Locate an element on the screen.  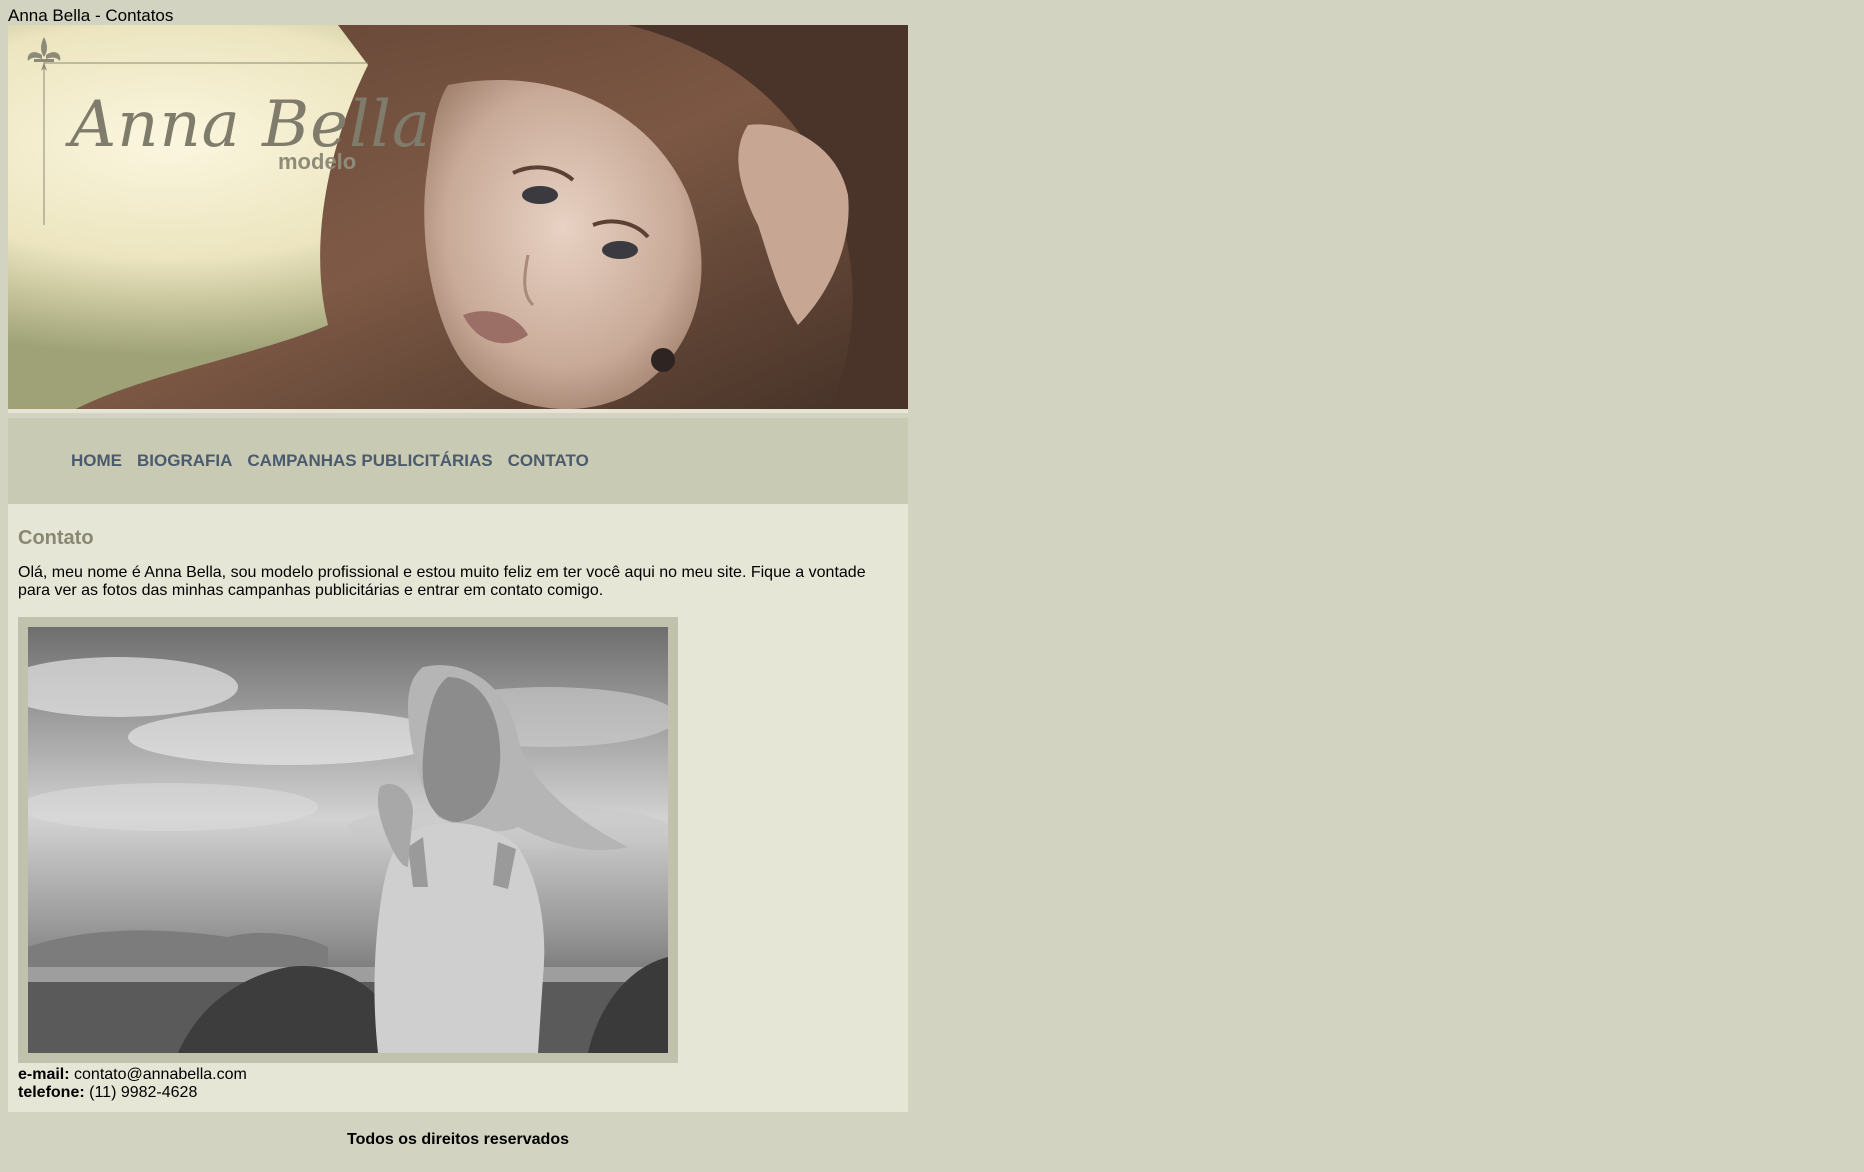
nav-item-home: HOME is located at coordinates (96, 461).